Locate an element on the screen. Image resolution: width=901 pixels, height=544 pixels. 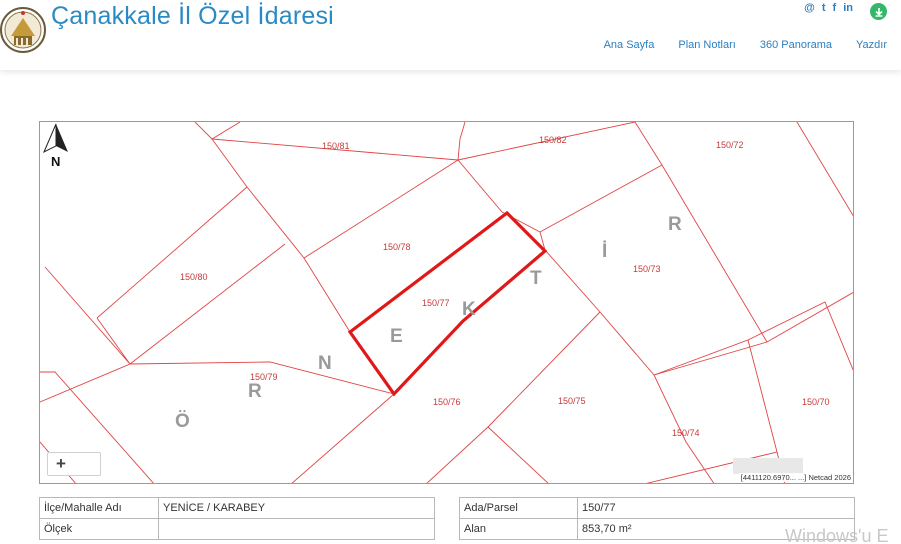
scale-label: Ölçek is located at coordinates (99, 529).